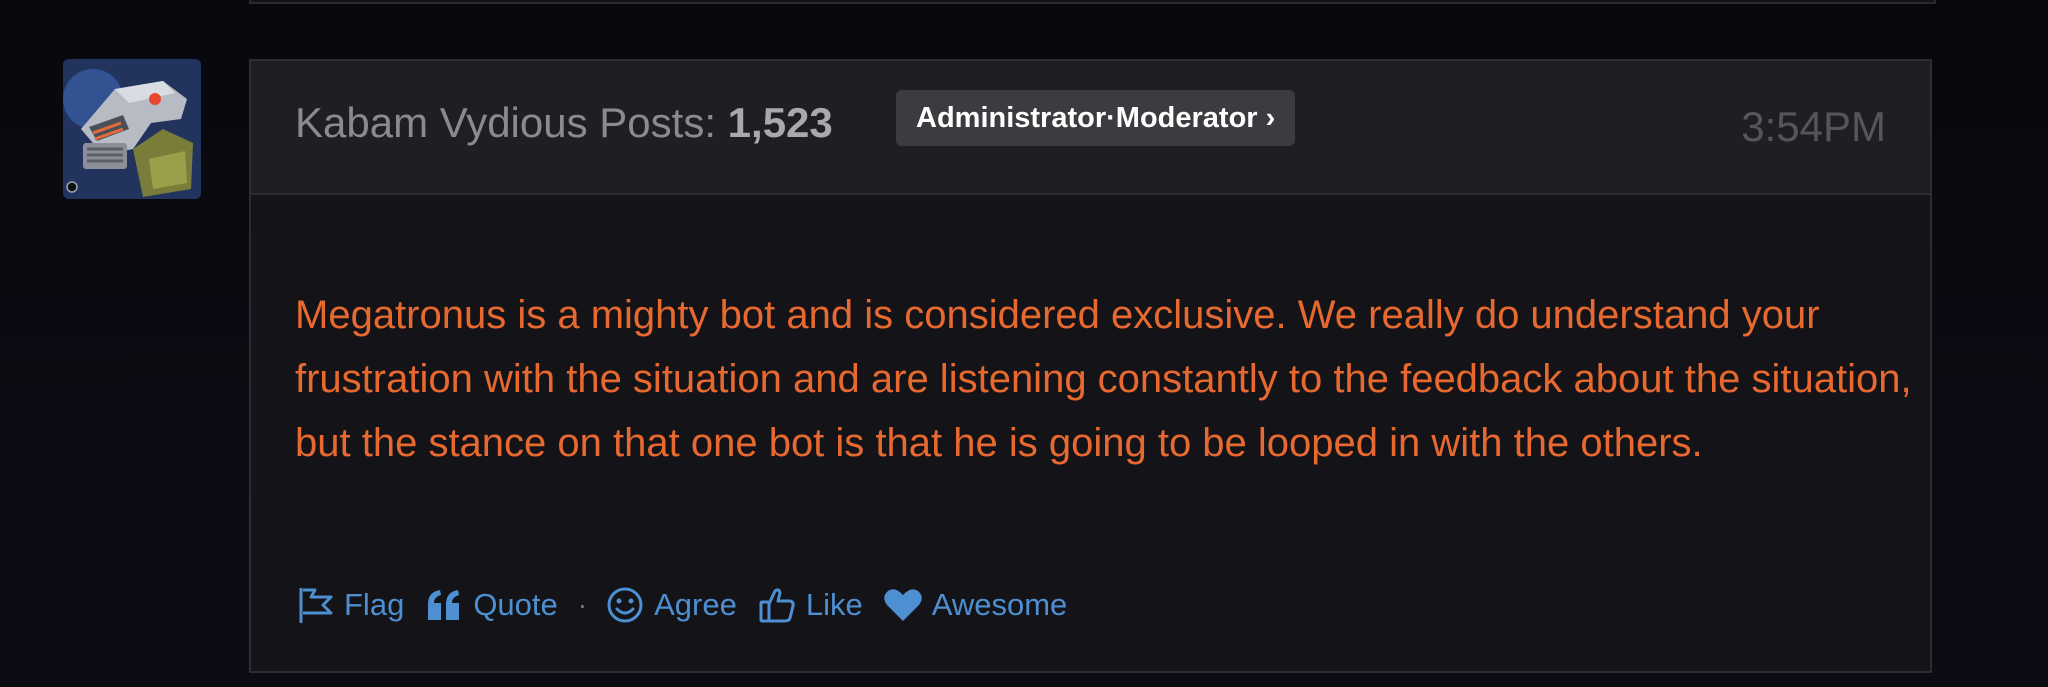  Describe the element at coordinates (1096, 118) in the screenshot. I see `role-badge: Administrator·Moderator ›` at that location.